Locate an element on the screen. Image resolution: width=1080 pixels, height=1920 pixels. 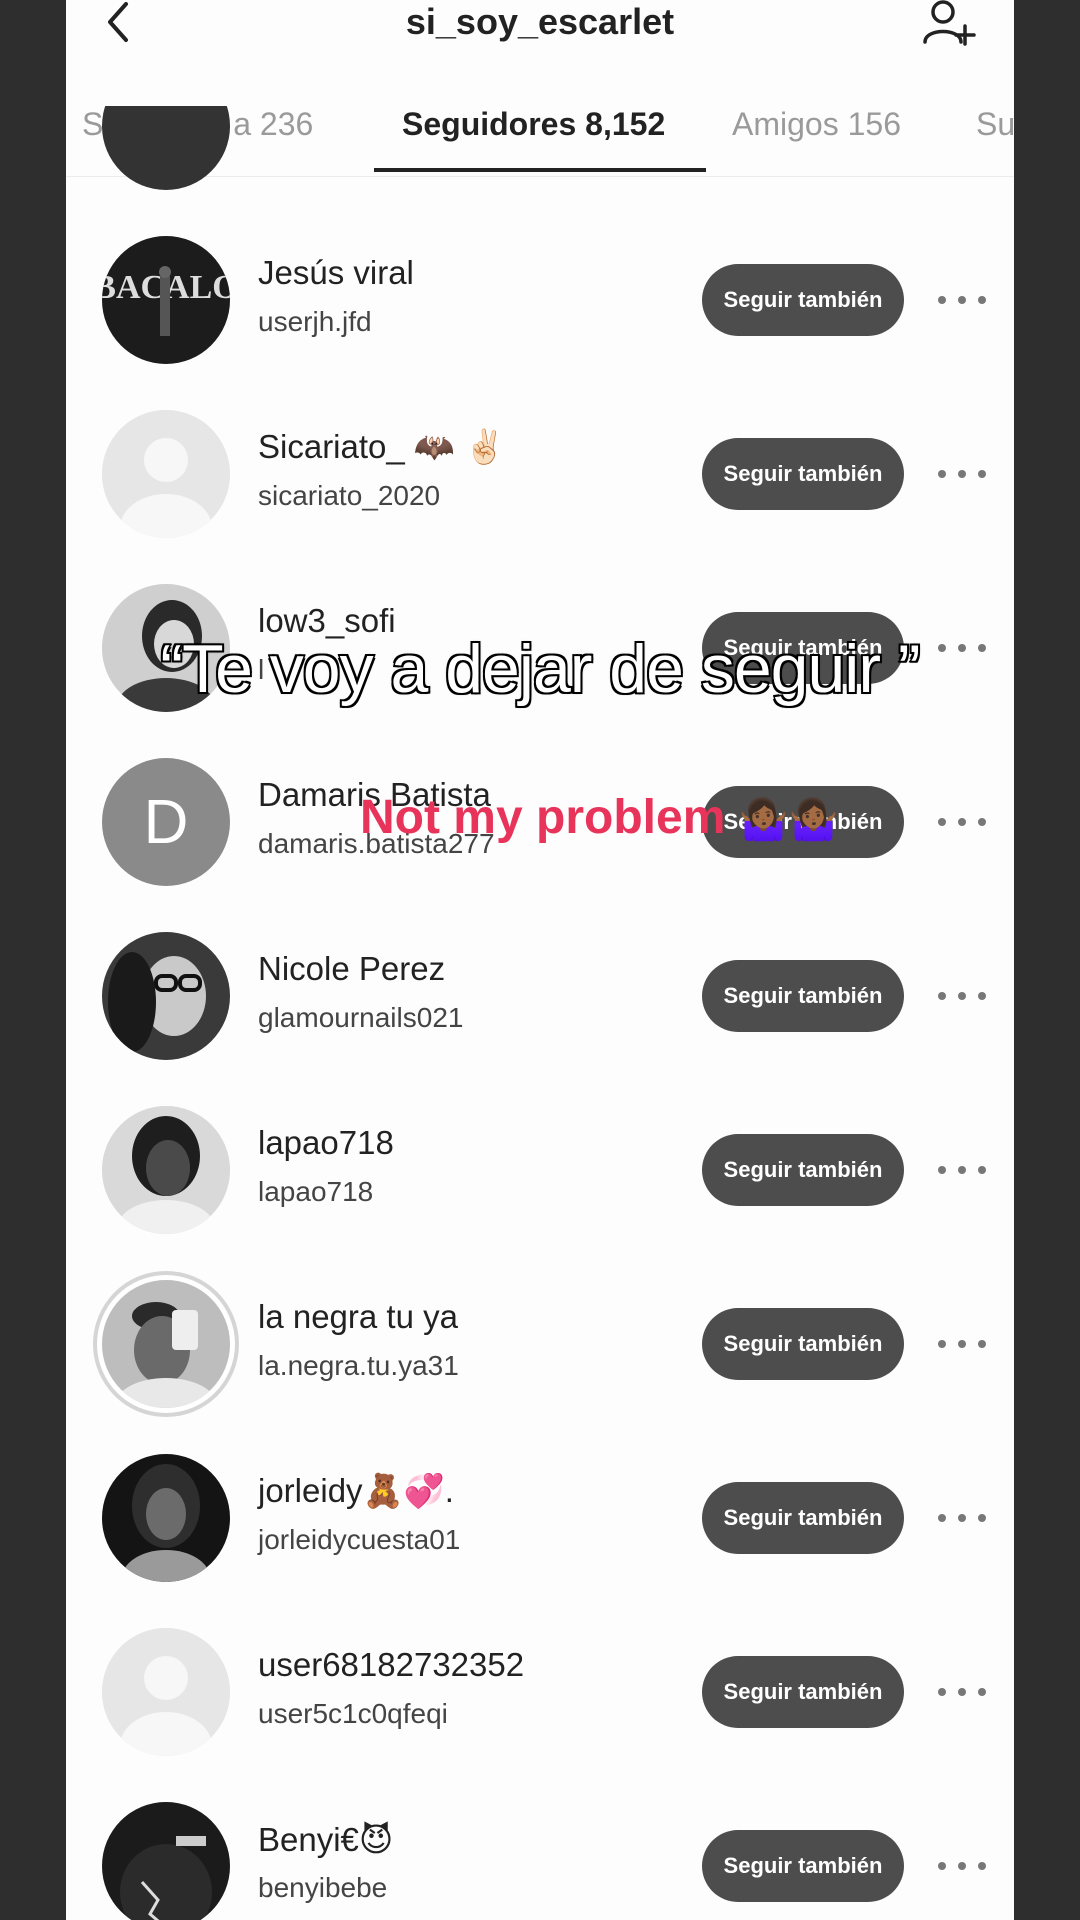
user-handle: benyibebe is located at coordinates (323, 1887).